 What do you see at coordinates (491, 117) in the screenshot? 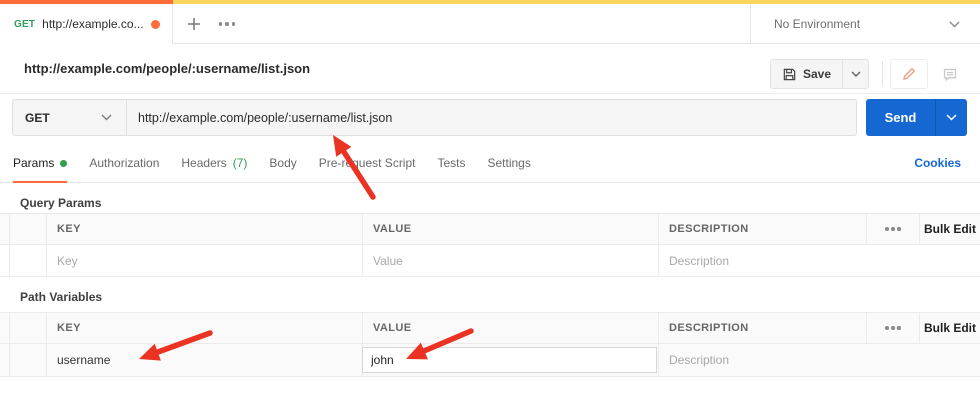
I see `url-input` at bounding box center [491, 117].